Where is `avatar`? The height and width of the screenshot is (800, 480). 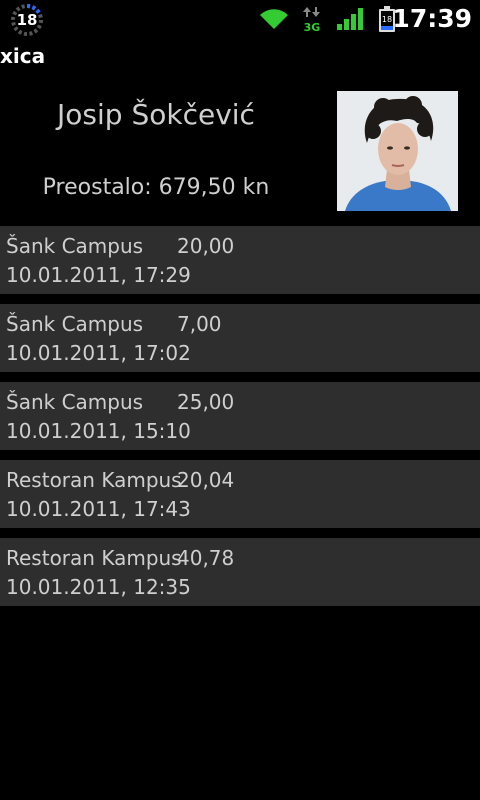
avatar is located at coordinates (397, 151).